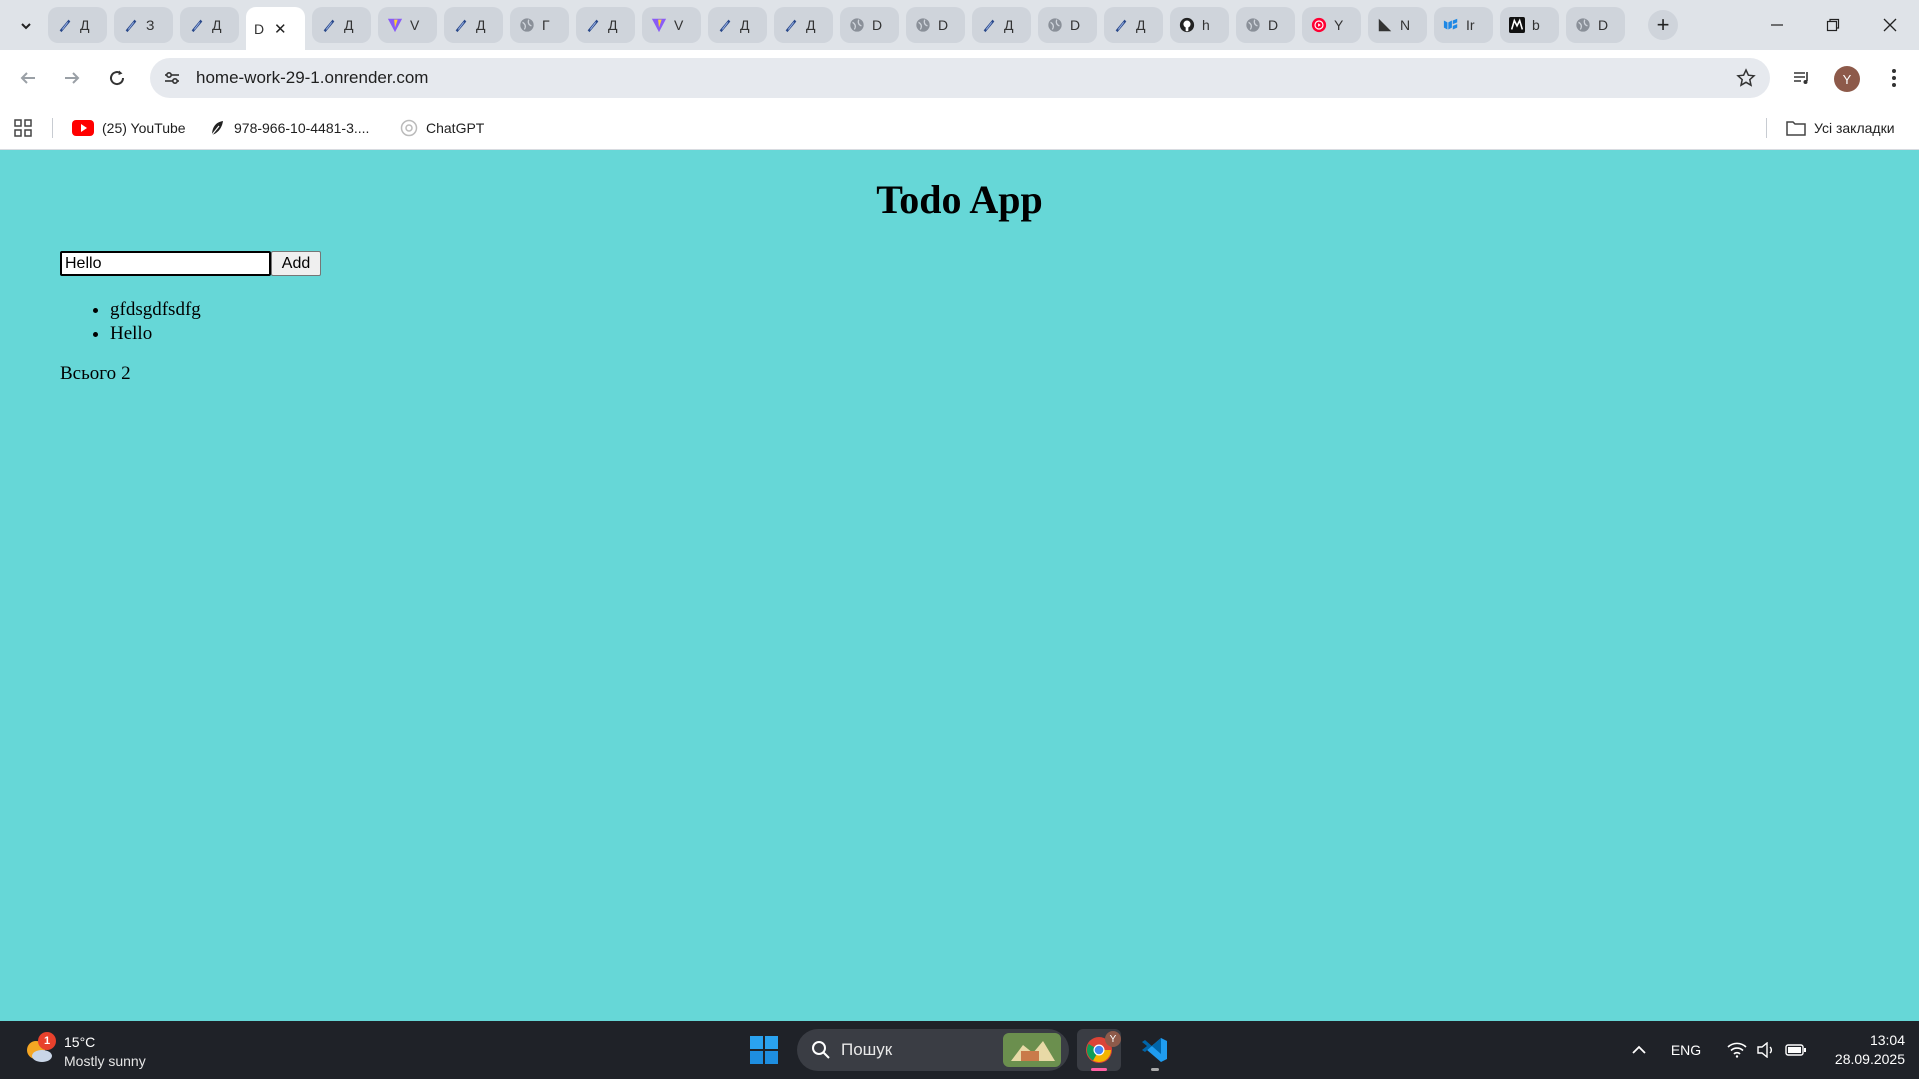 This screenshot has height=1079, width=1919. Describe the element at coordinates (1319, 25) in the screenshot. I see `youtube-music-icon` at that location.